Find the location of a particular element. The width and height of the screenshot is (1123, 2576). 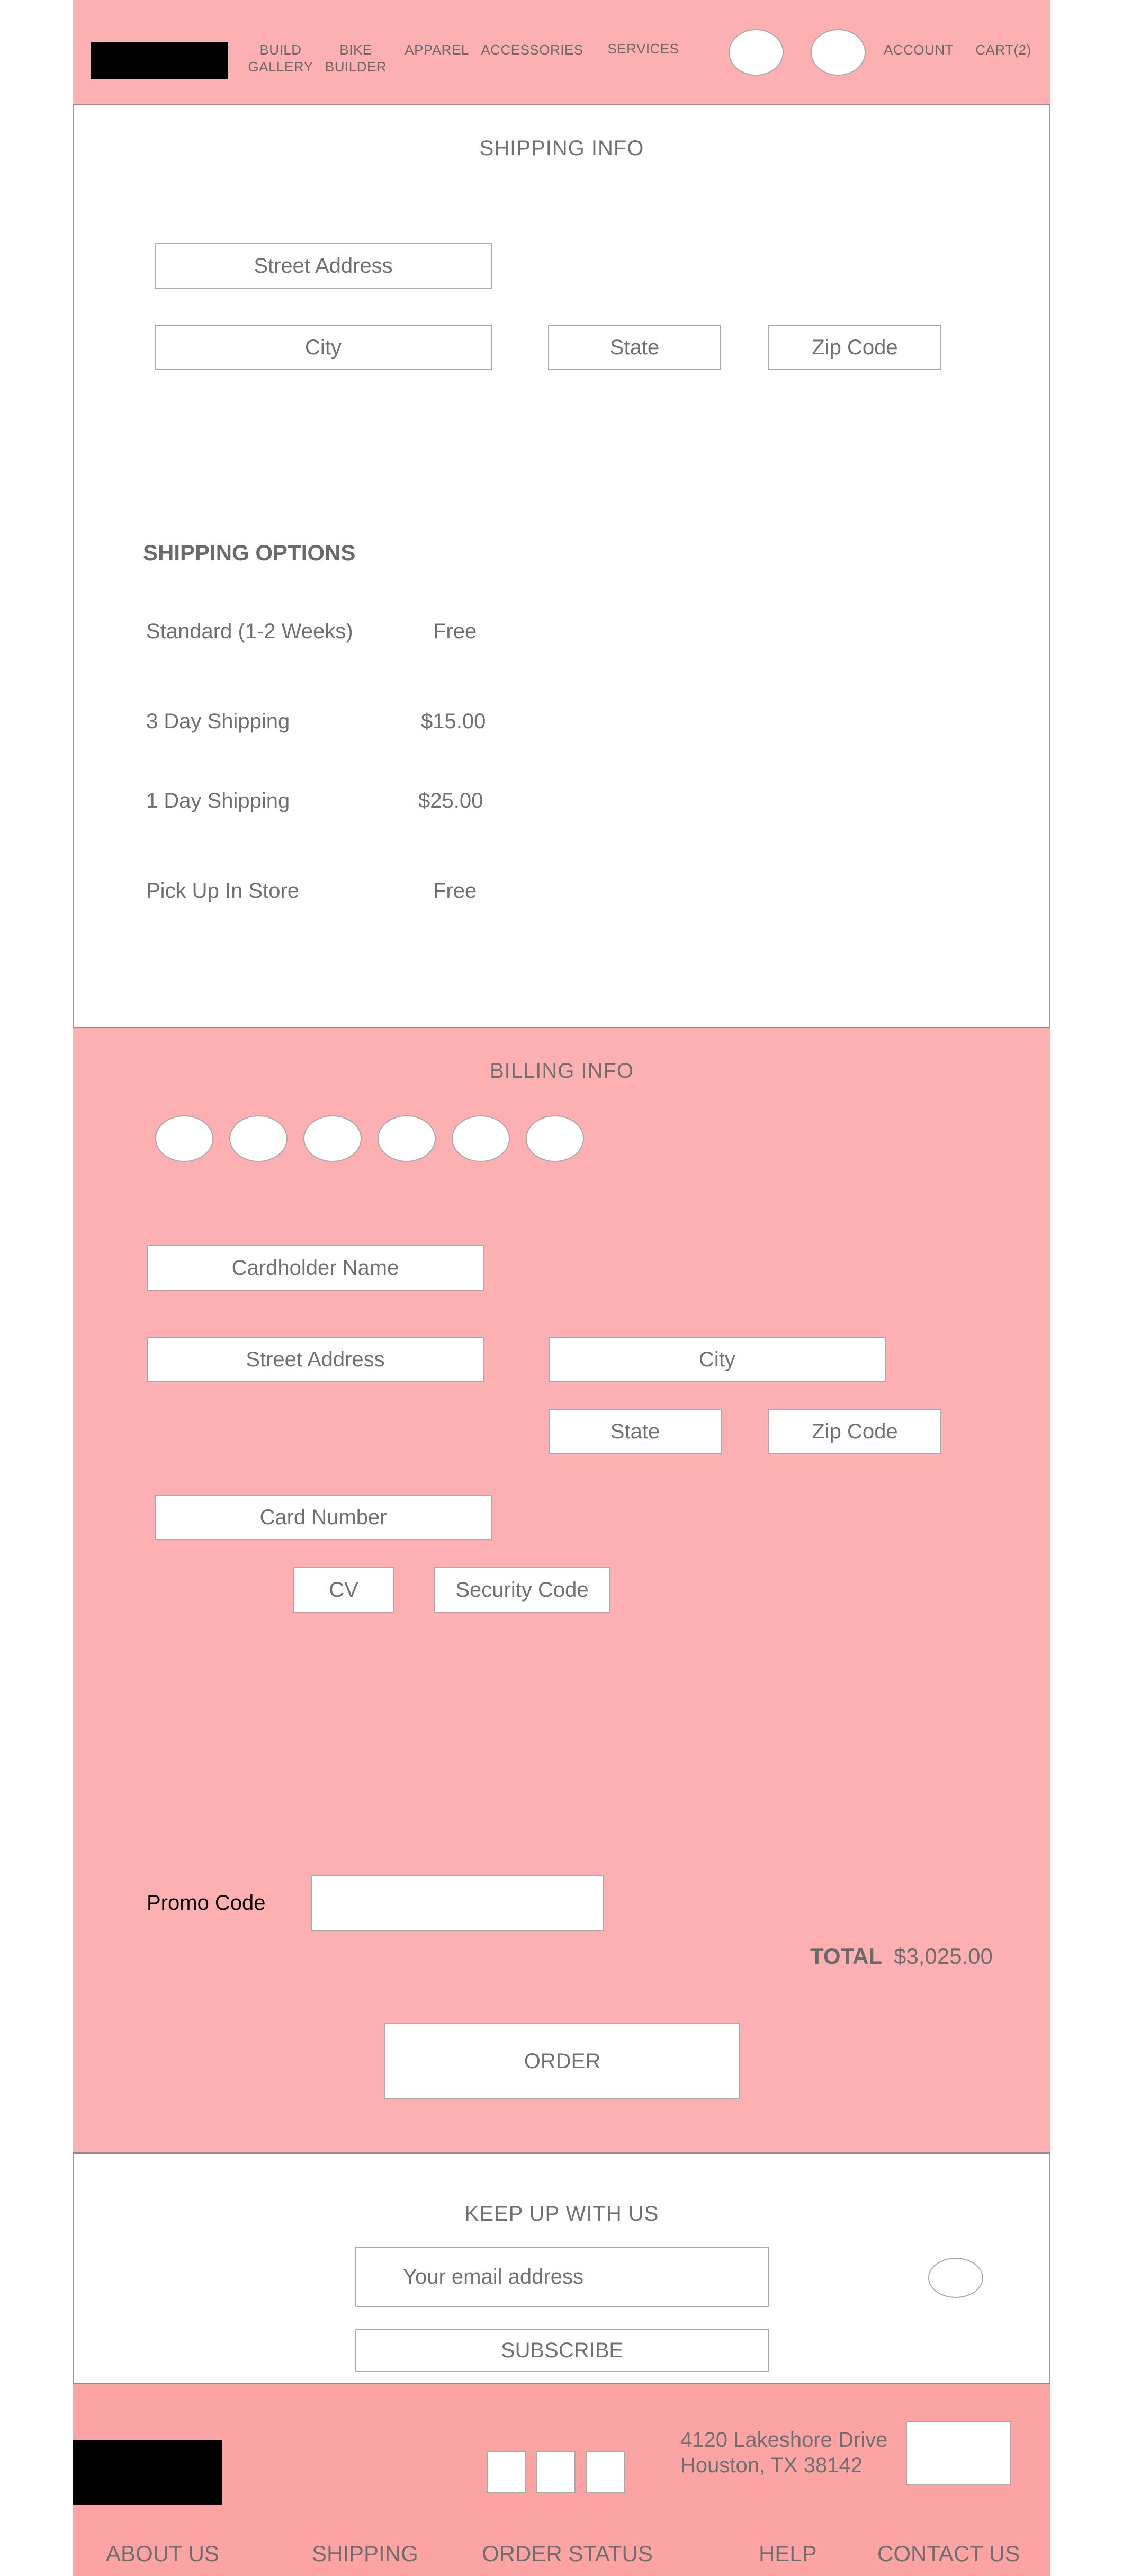

header-divider is located at coordinates (561, 104).